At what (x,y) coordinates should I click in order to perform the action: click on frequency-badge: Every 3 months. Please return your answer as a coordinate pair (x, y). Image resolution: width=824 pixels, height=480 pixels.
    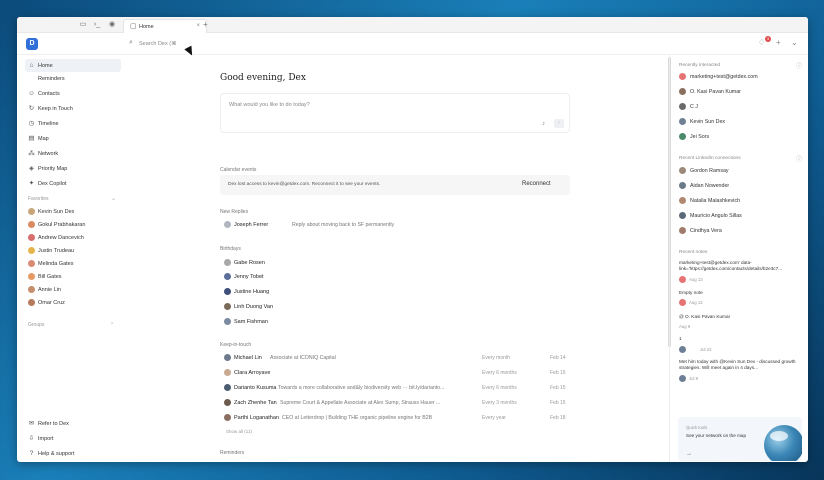
    Looking at the image, I should click on (499, 403).